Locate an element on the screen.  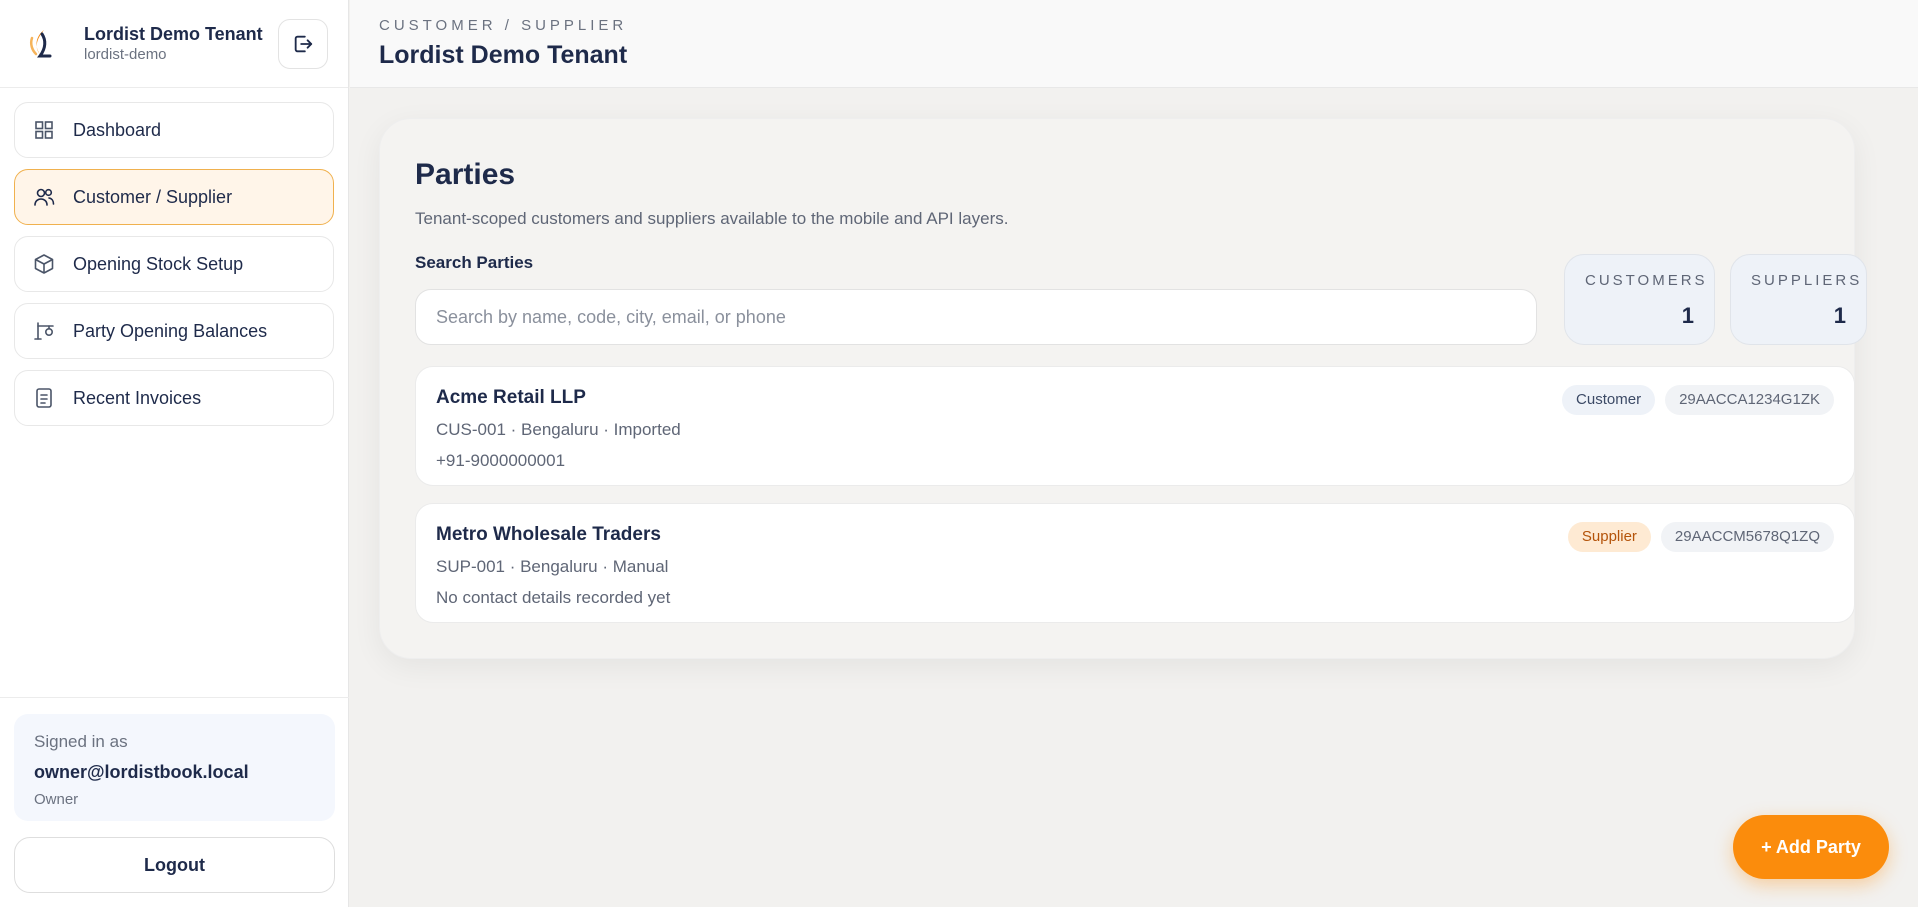
party-tags: Supplier 29AACCM5678Q1ZQ is located at coordinates (1700, 537).